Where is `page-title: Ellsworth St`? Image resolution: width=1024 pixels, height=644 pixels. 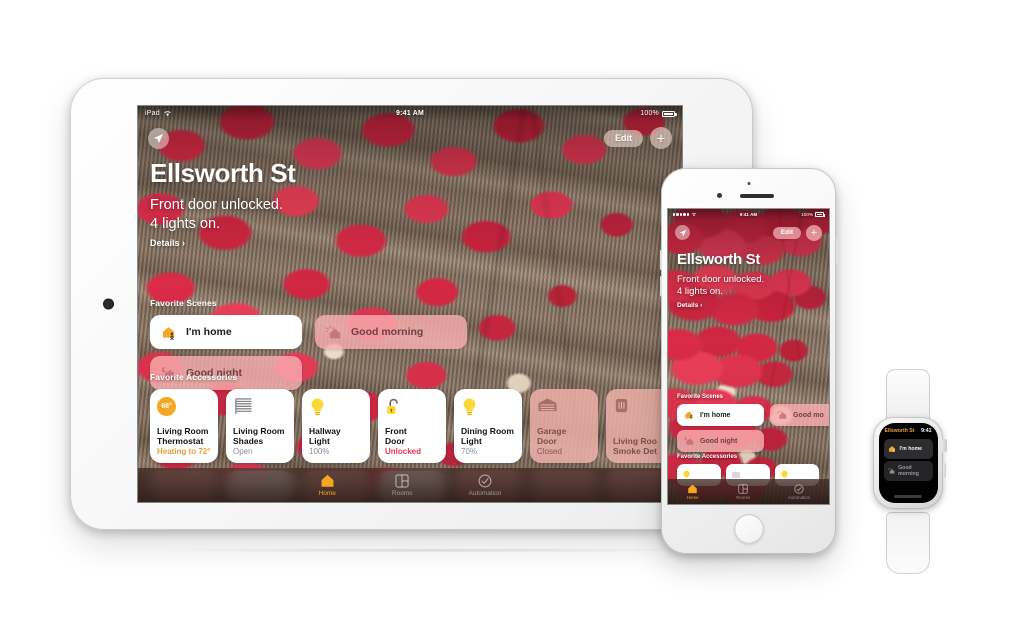
page-title: Ellsworth St is located at coordinates (719, 259).